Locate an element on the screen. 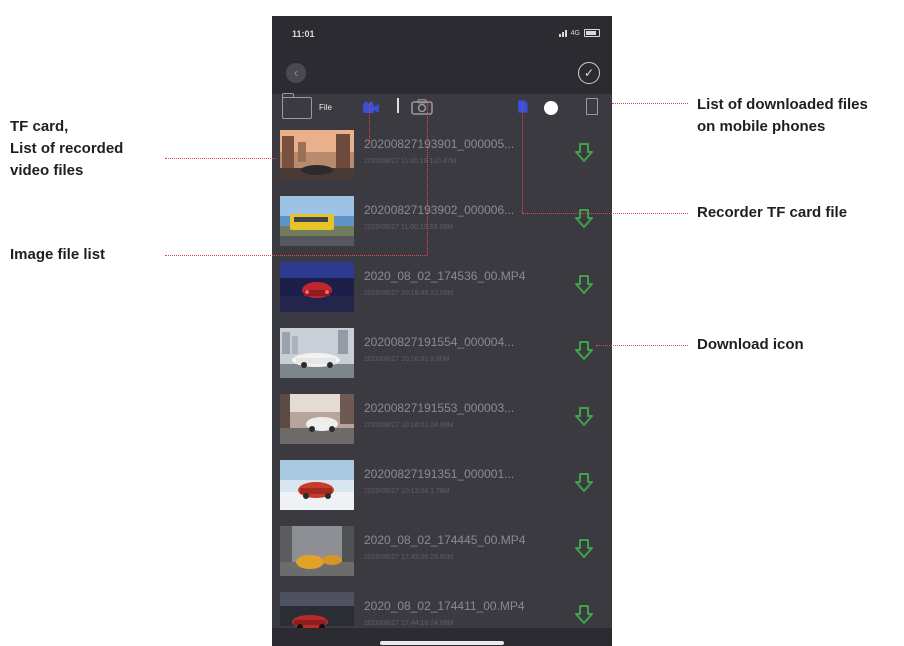  file-tab-bar: File is located at coordinates (442, 110).